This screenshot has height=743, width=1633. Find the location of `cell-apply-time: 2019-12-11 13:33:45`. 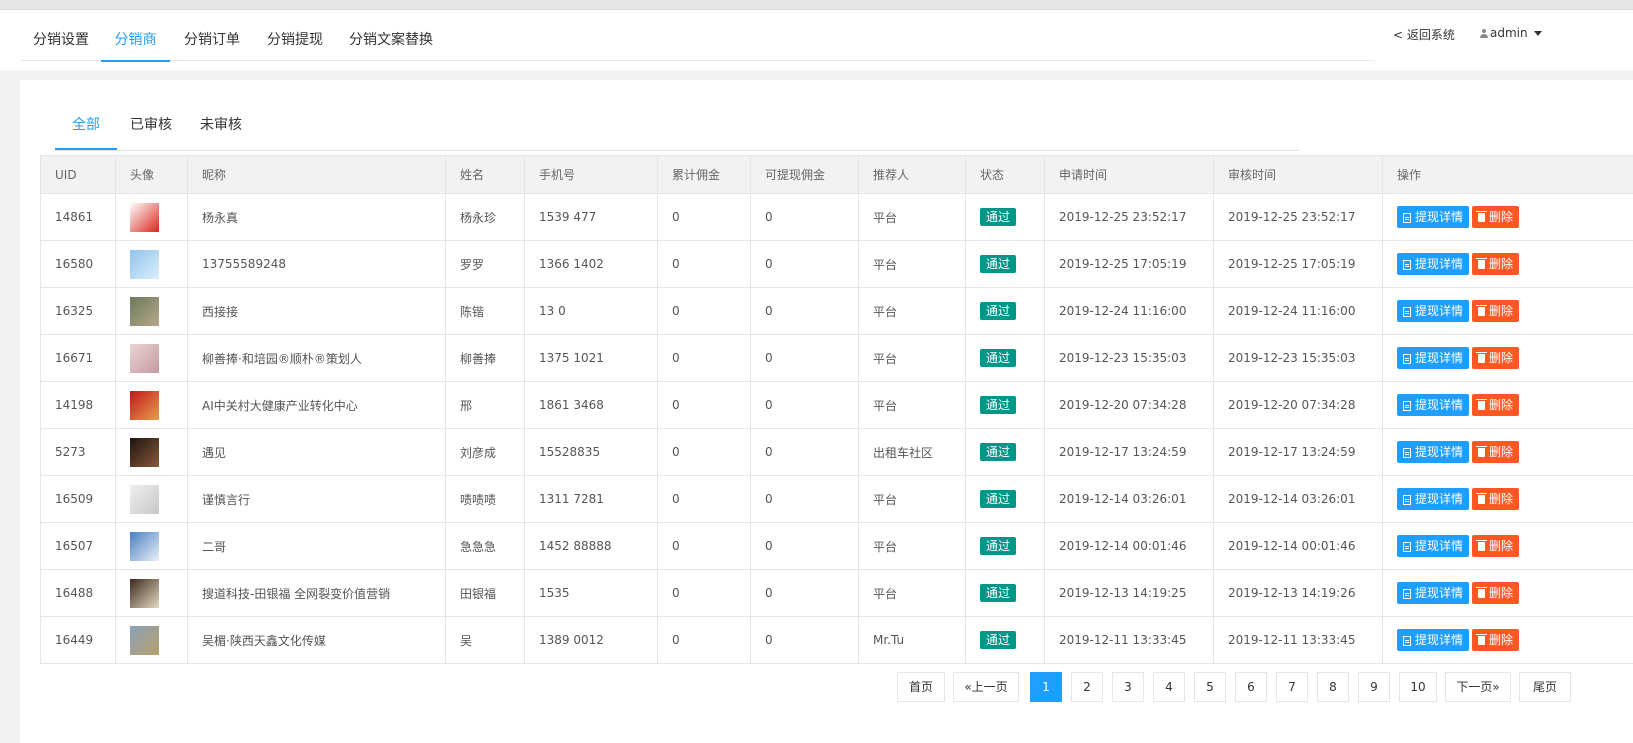

cell-apply-time: 2019-12-11 13:33:45 is located at coordinates (1129, 640).